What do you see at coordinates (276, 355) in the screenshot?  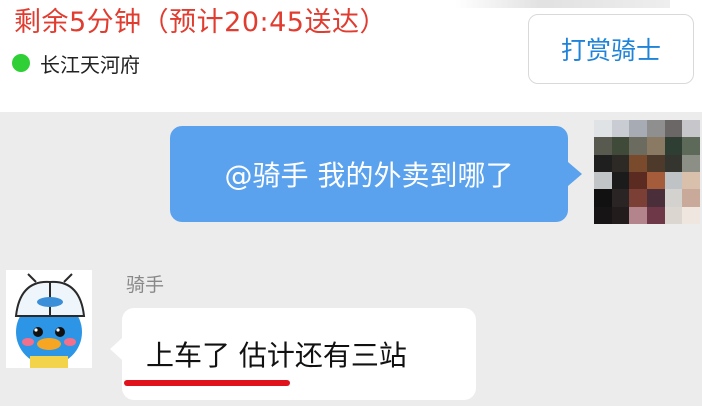 I see `incoming-message-text: 上车了 估计还有三站` at bounding box center [276, 355].